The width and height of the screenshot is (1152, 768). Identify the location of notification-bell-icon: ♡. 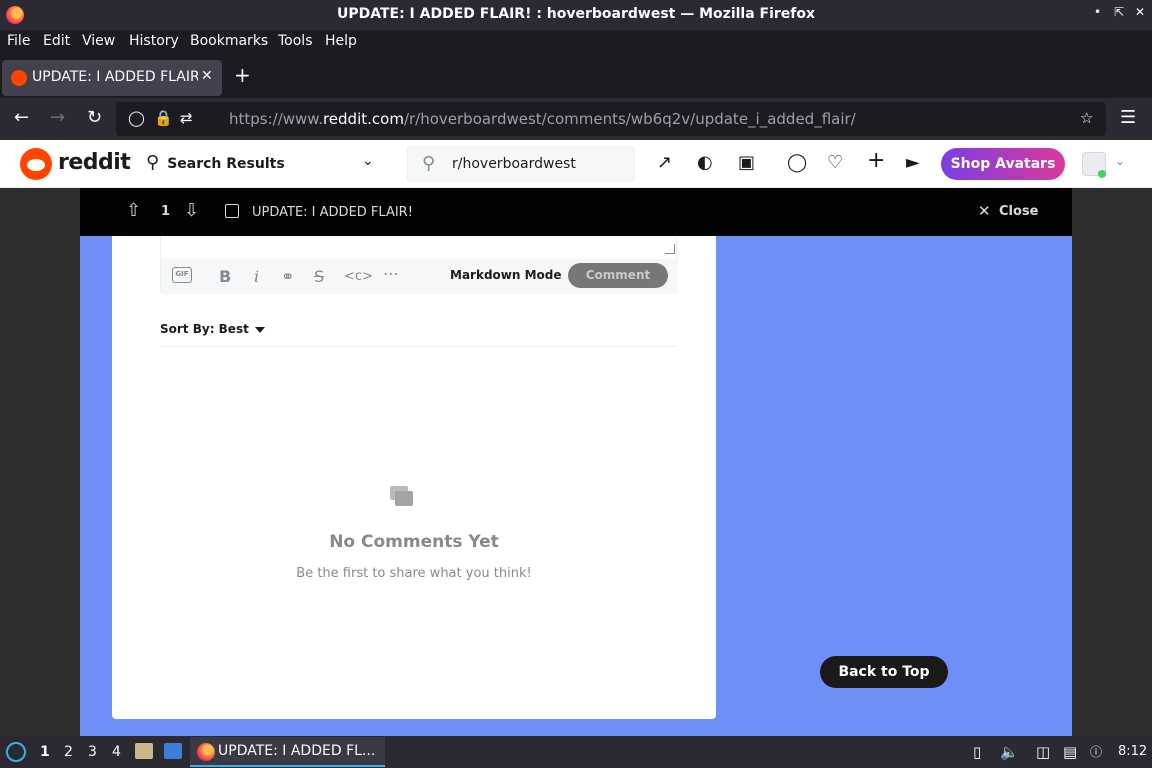
(835, 162).